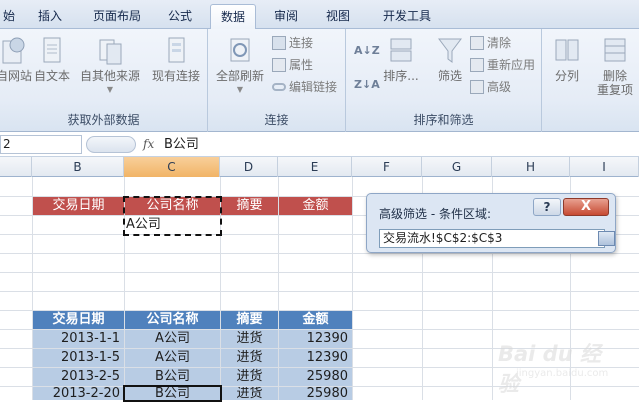 The width and height of the screenshot is (639, 402). What do you see at coordinates (110, 66) in the screenshot?
I see `from-other-sources-button: 自其他来源 ▼` at bounding box center [110, 66].